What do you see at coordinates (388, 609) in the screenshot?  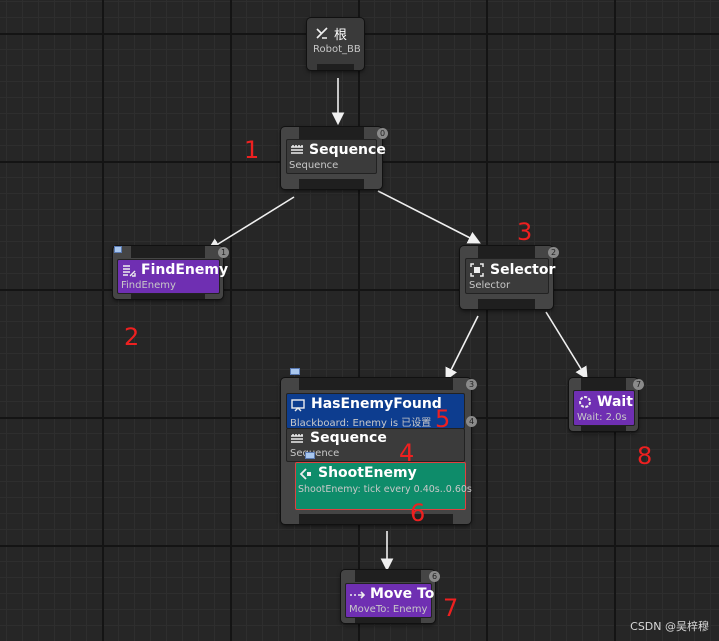 I see `moveto-subtitle: MoveTo: Enemy` at bounding box center [388, 609].